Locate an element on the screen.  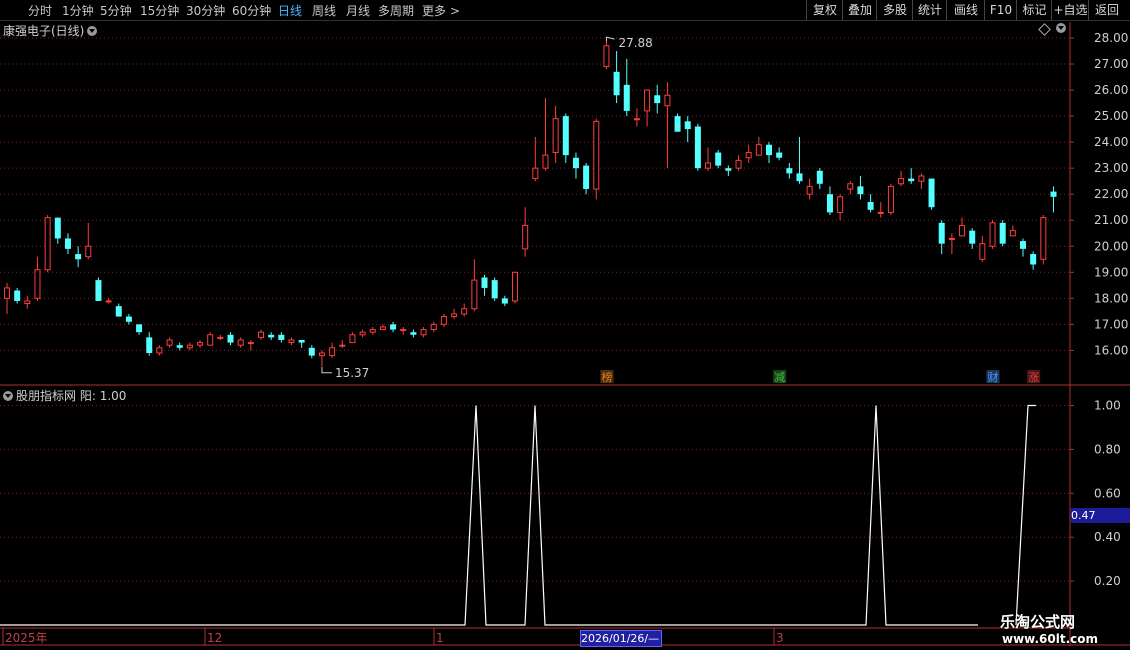
dropdown-icon is located at coordinates (92, 31).